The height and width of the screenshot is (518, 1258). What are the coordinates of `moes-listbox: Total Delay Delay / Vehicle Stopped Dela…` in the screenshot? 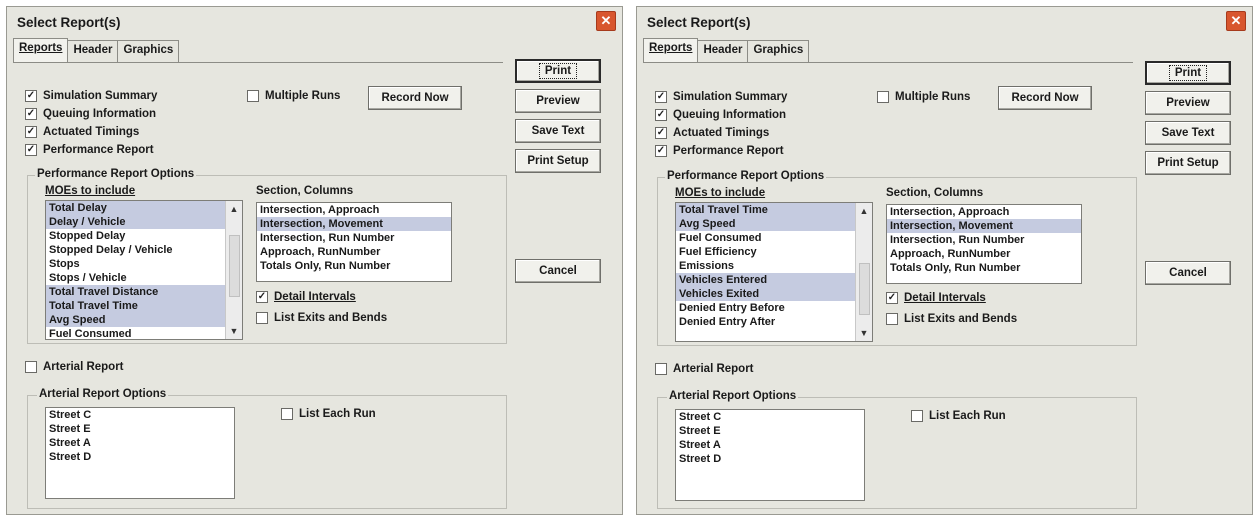 It's located at (144, 270).